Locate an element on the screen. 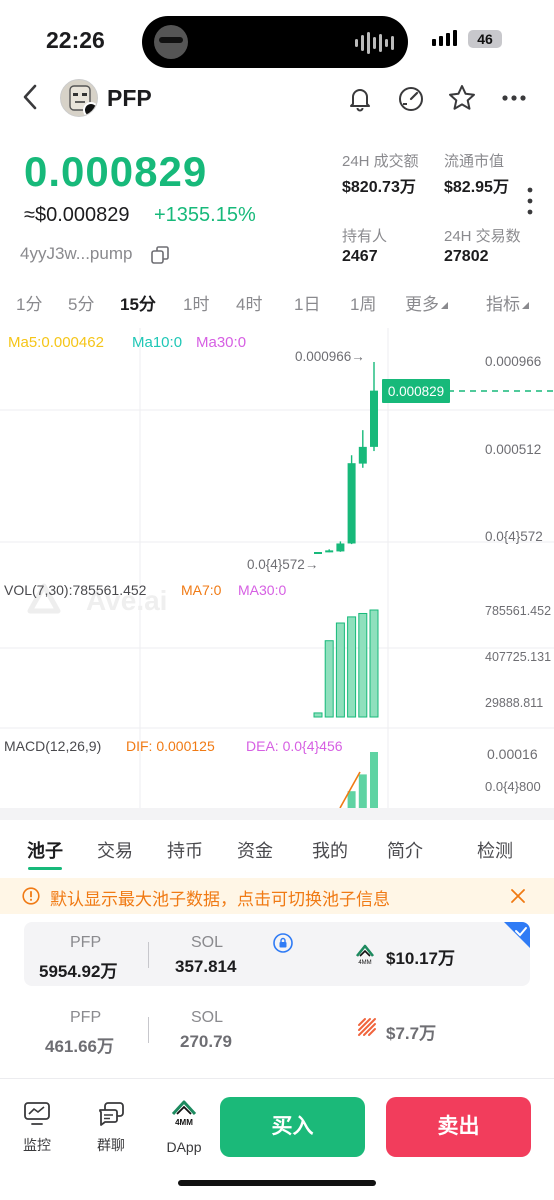 This screenshot has height=1200, width=554. chat-icon is located at coordinates (111, 1114).